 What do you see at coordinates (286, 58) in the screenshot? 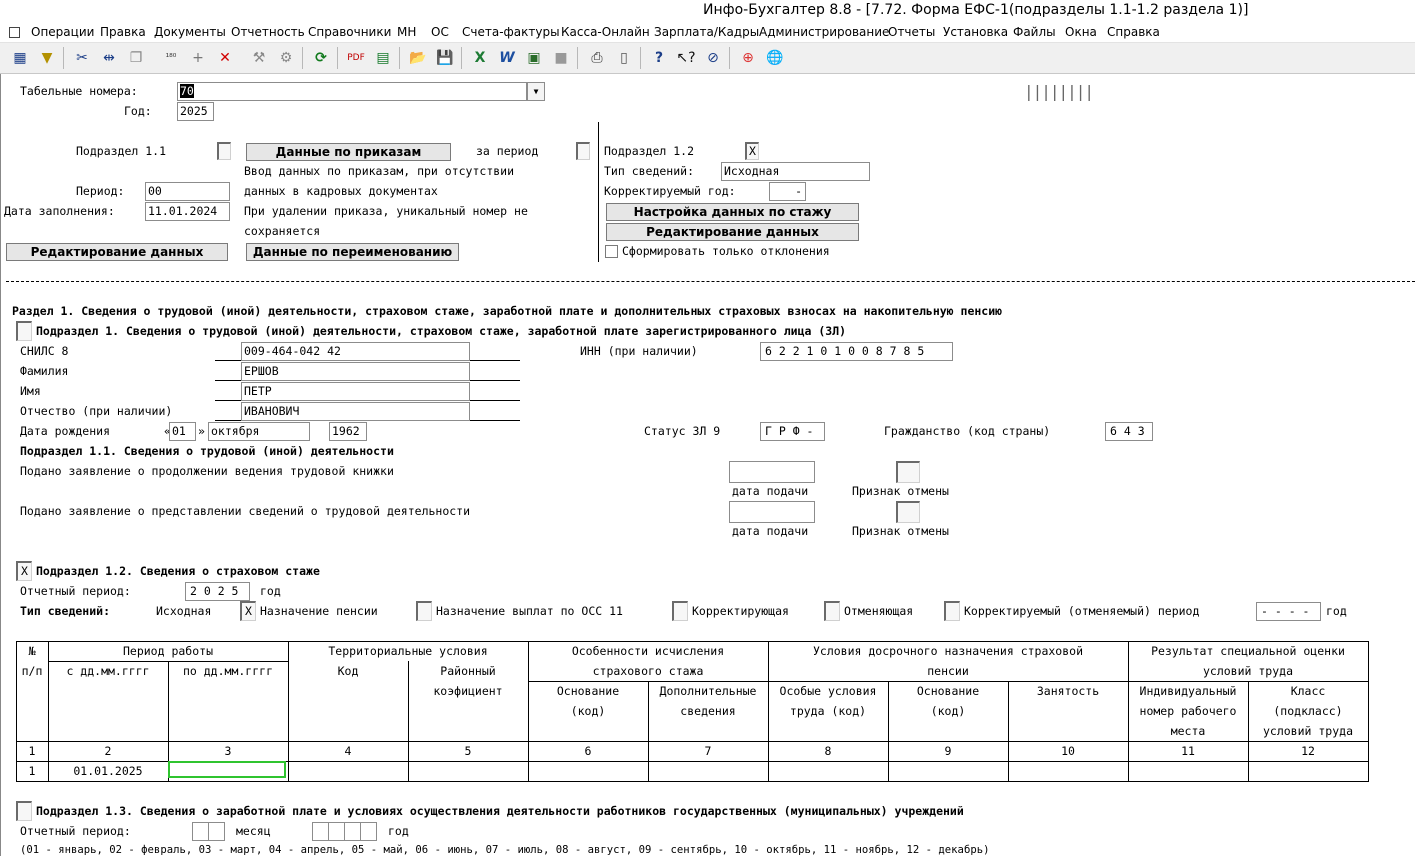
I see `tools-icon: ⚙` at bounding box center [286, 58].